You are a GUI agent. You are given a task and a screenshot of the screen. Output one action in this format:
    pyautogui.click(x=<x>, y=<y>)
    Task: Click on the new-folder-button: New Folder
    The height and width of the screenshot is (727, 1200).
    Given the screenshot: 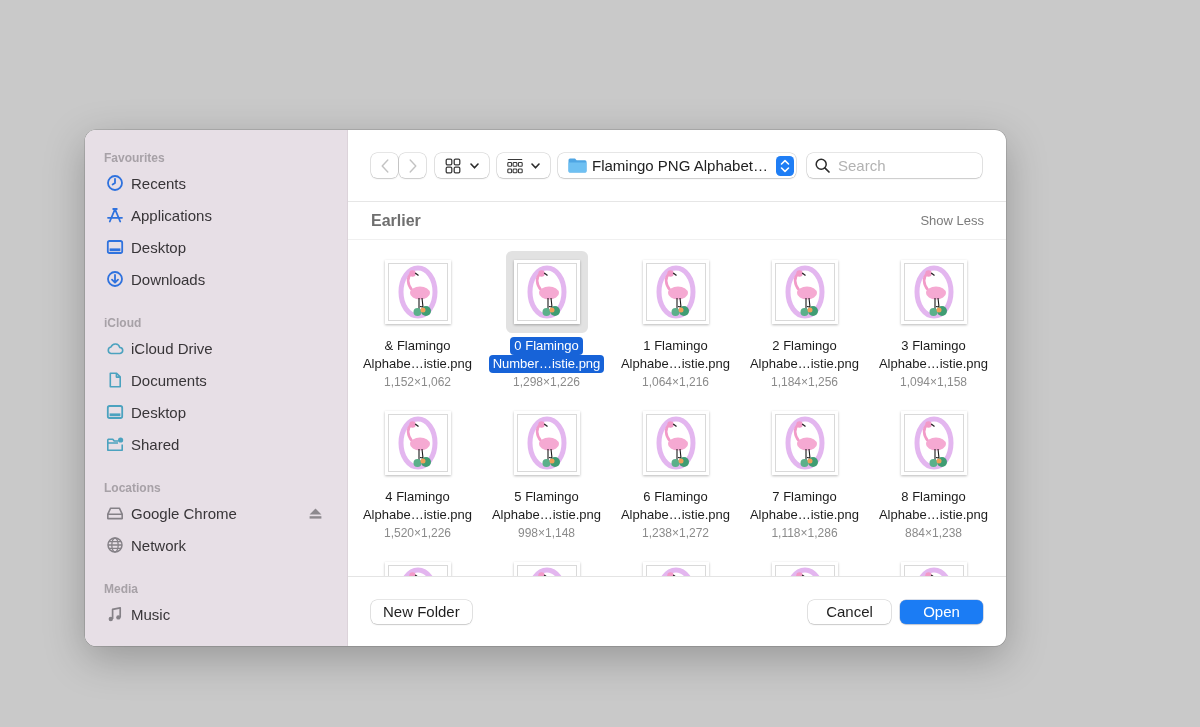 What is the action you would take?
    pyautogui.click(x=421, y=611)
    